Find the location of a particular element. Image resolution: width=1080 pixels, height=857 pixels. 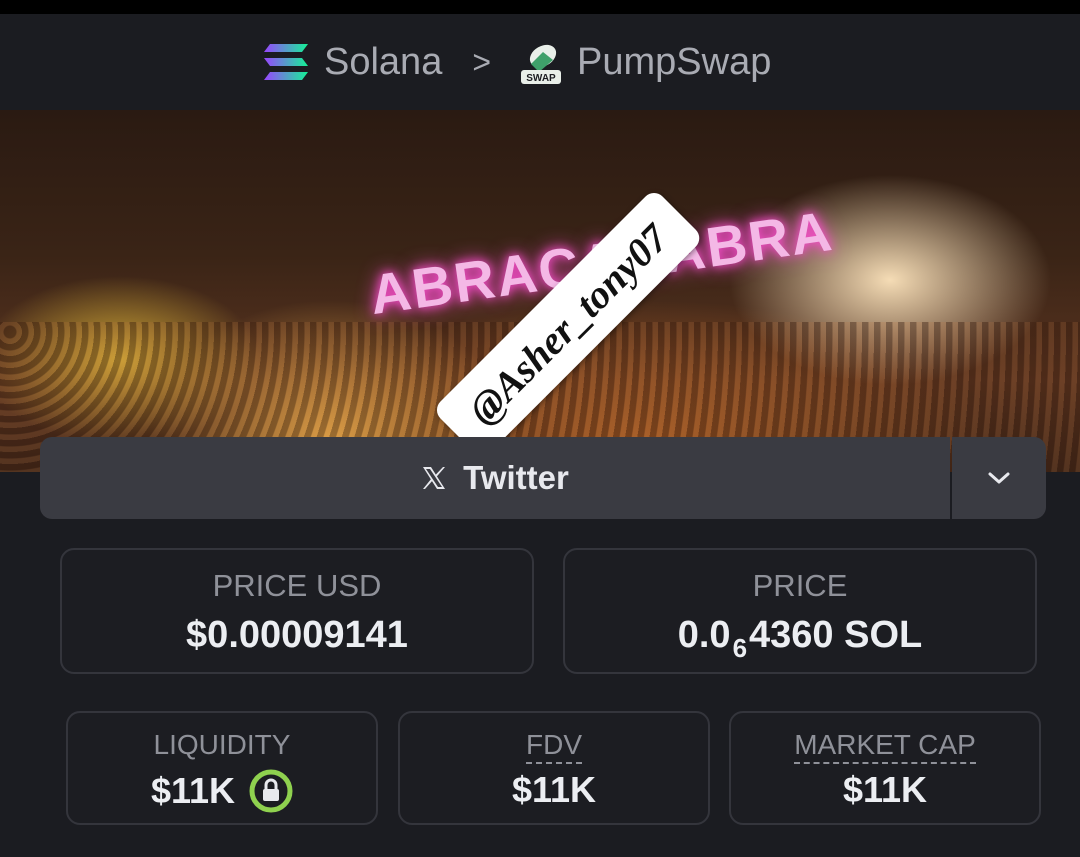

market-cap-value: $11K is located at coordinates (885, 789).